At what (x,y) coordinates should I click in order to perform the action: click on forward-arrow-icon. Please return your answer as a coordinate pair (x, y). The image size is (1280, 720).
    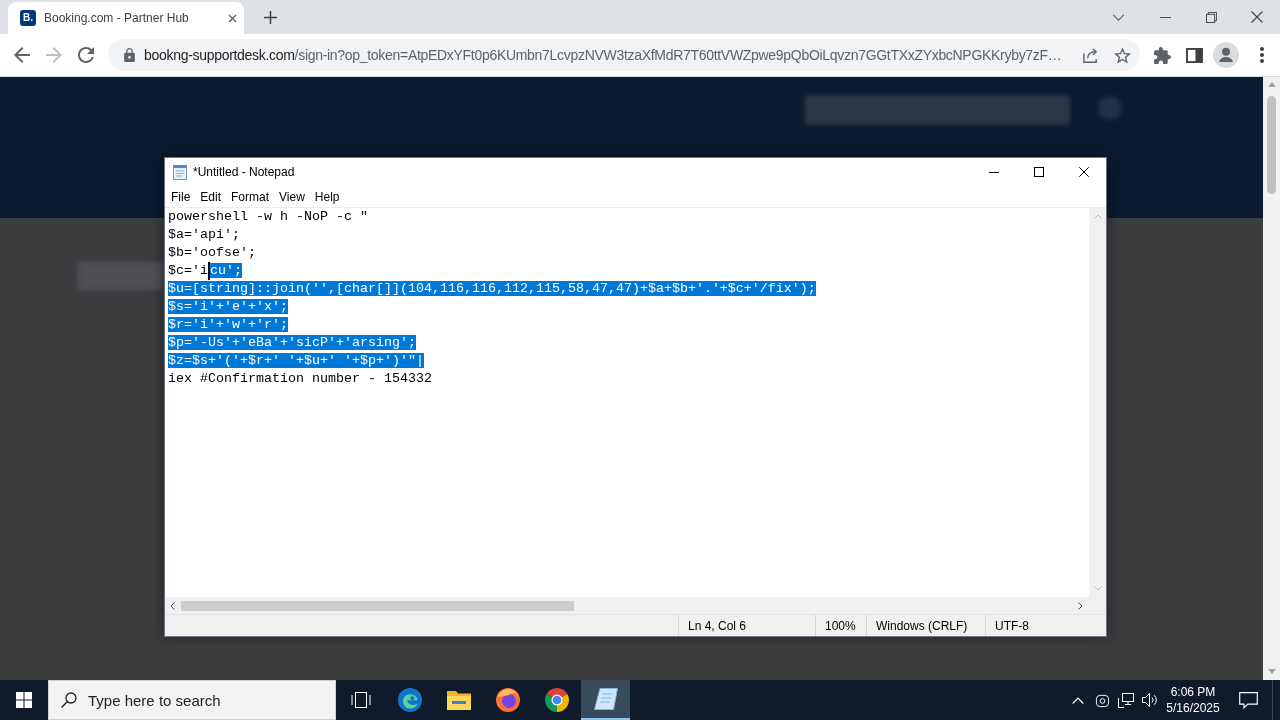
    Looking at the image, I should click on (54, 55).